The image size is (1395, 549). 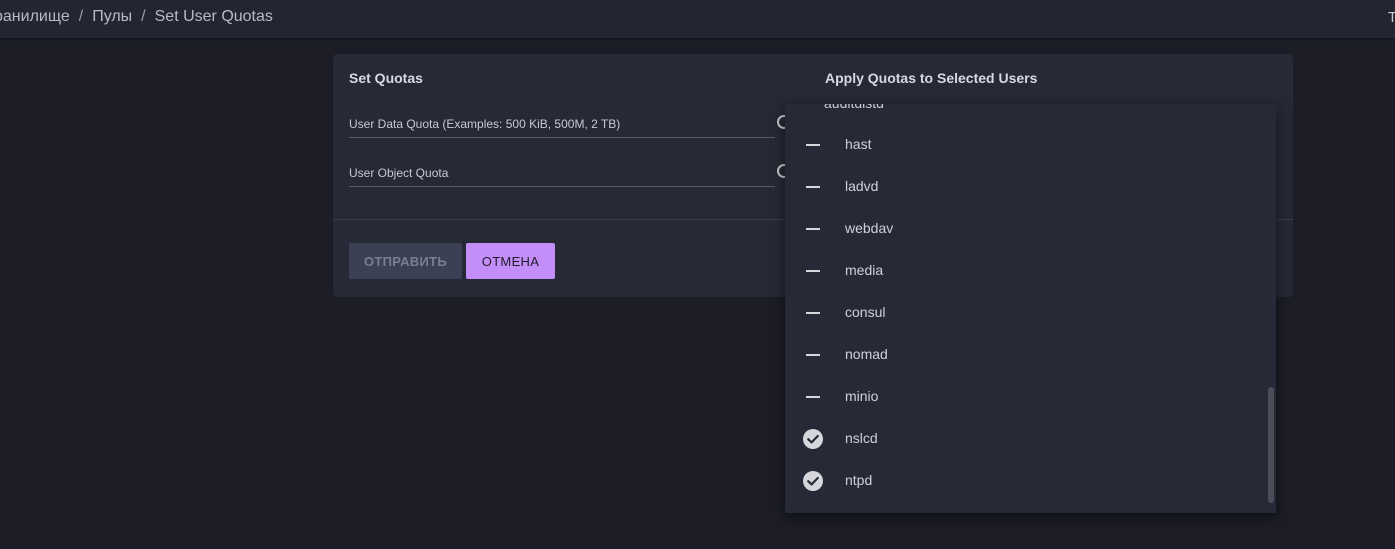 I want to click on top-bar: ранилище / Пулы / Set User Quotas T, so click(x=697, y=19).